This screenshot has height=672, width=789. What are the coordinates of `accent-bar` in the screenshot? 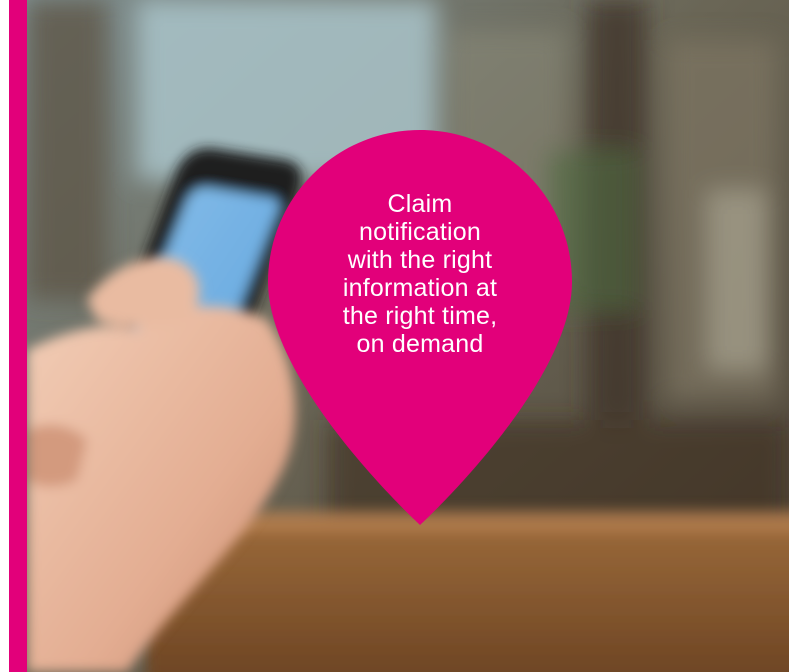 It's located at (18, 336).